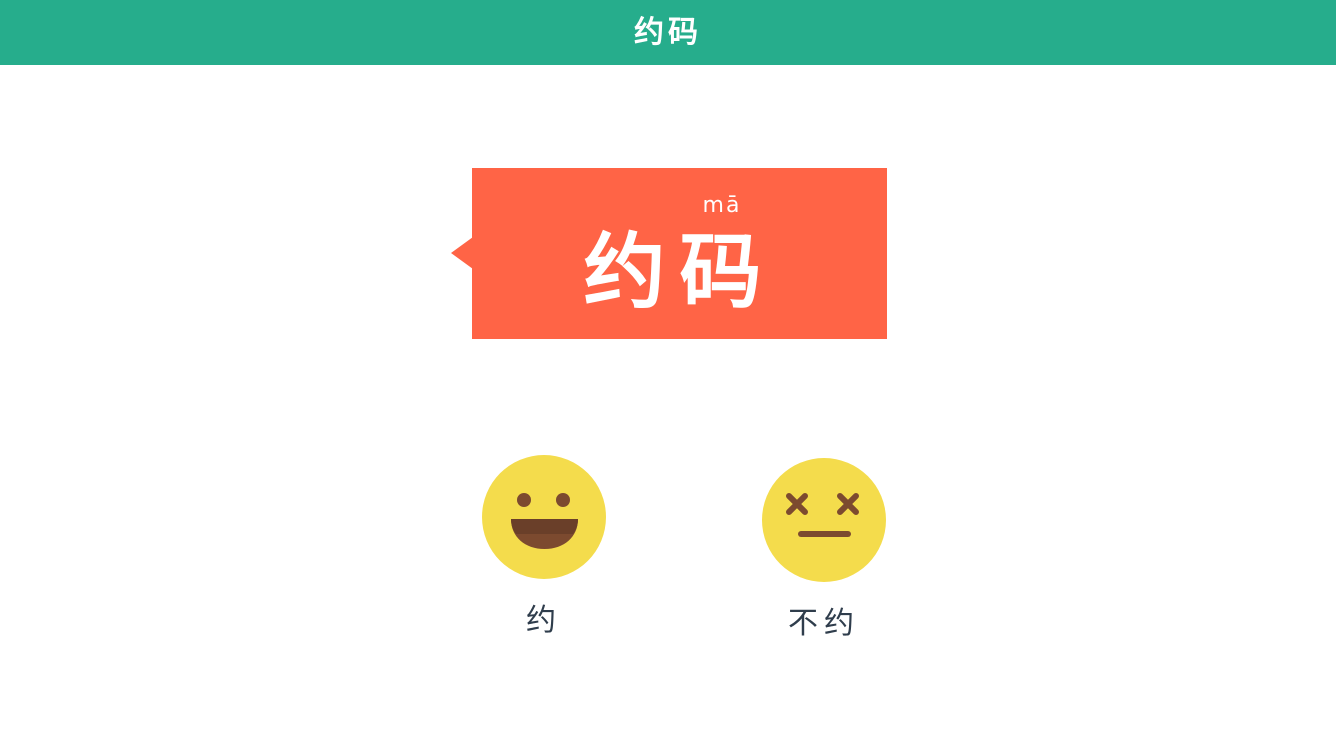 Image resolution: width=1336 pixels, height=743 pixels. I want to click on choice-no-button: 不约, so click(824, 549).